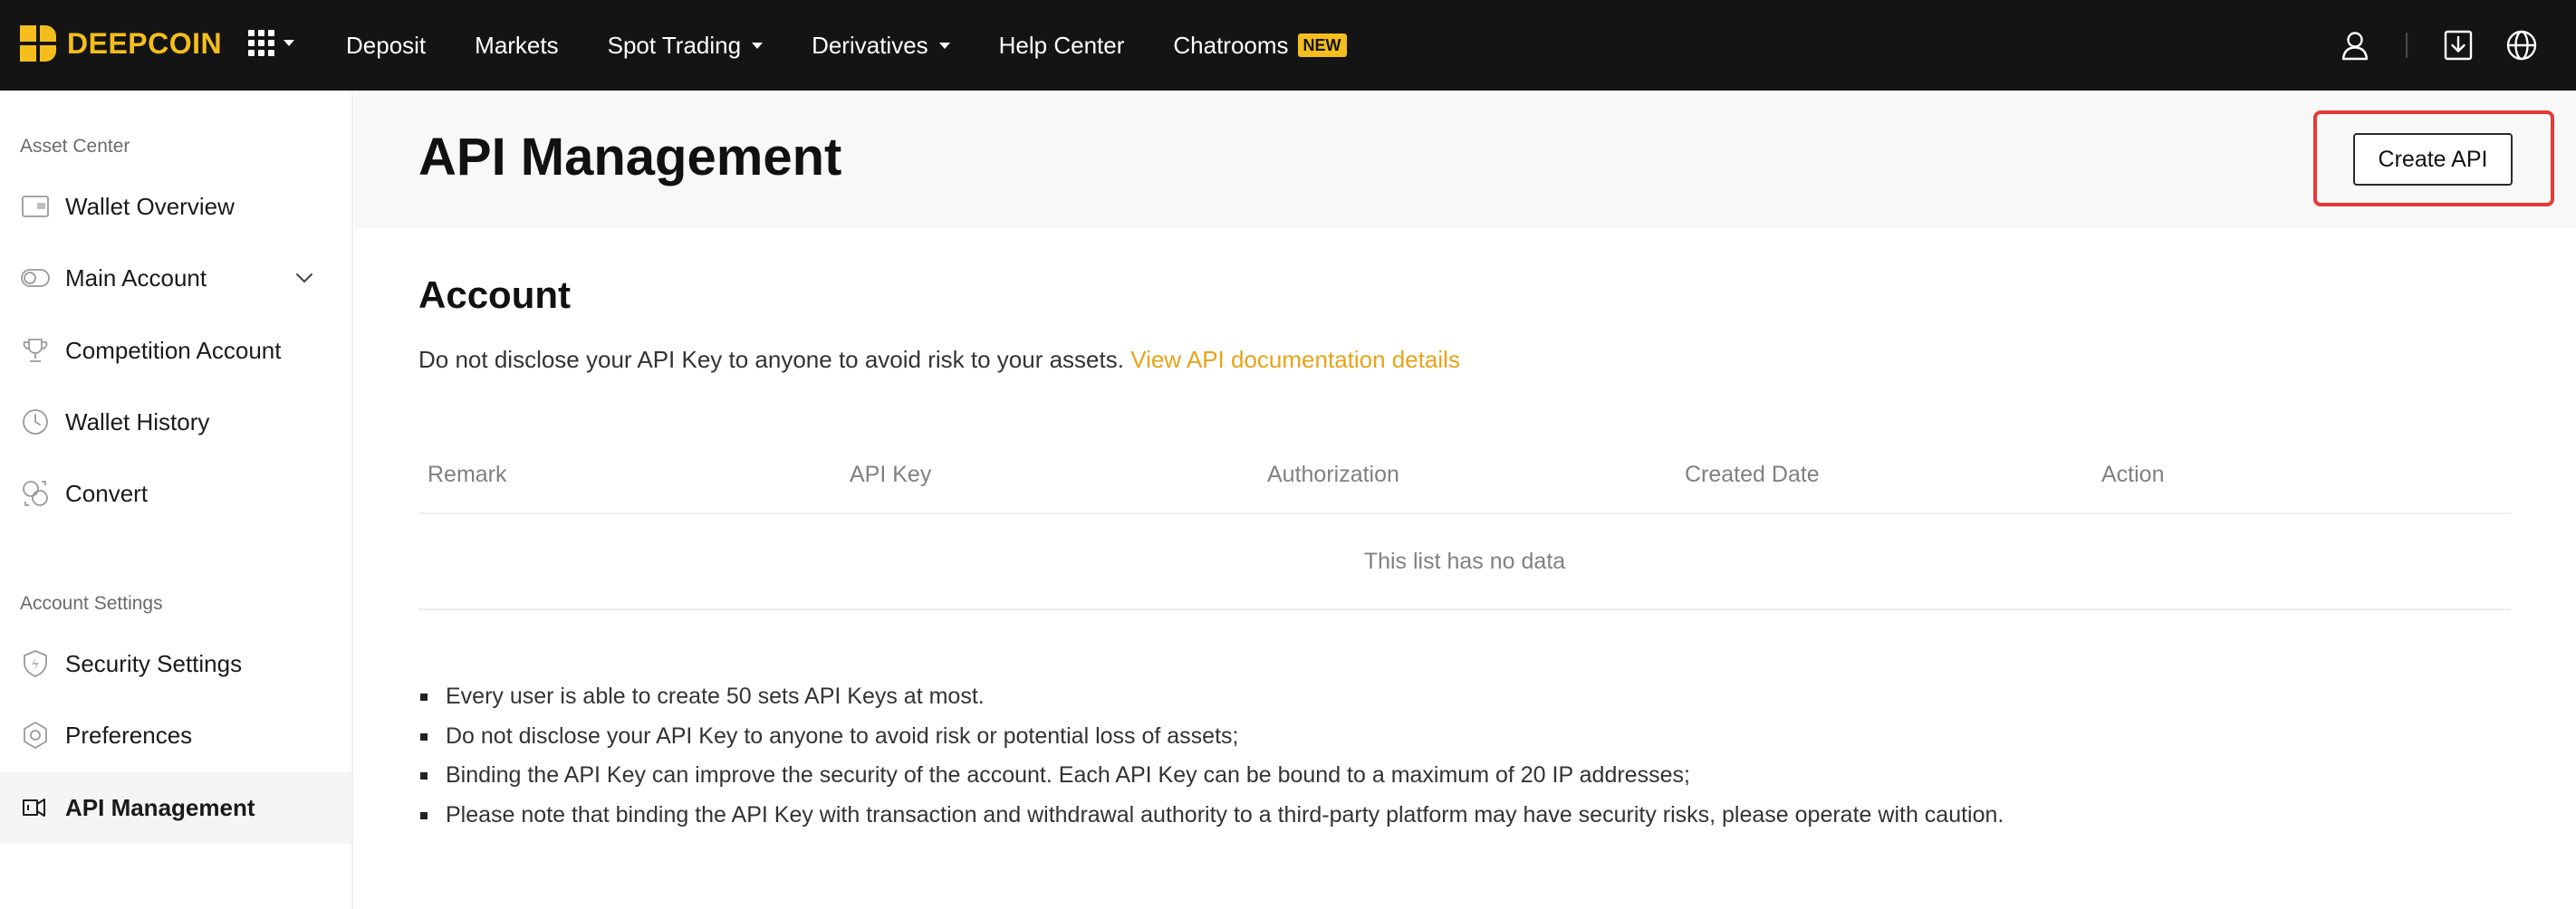 This screenshot has height=909, width=2576. What do you see at coordinates (1333, 474) in the screenshot?
I see `column-authorization: Authorization` at bounding box center [1333, 474].